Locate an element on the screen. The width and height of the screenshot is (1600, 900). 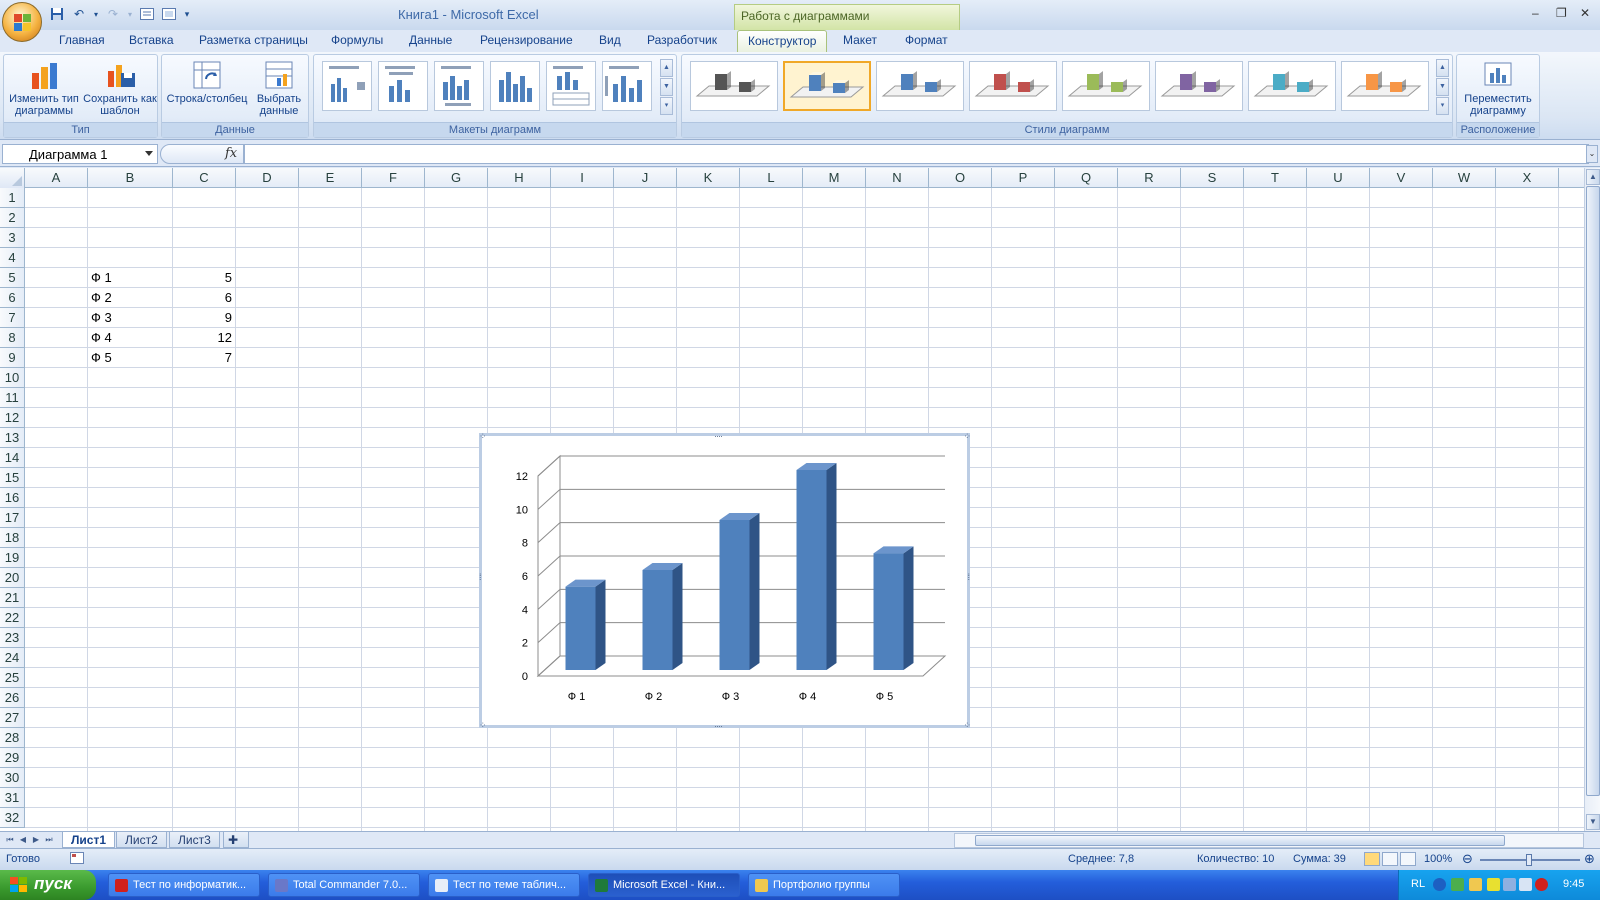
tab-data: Данные is located at coordinates (430, 40).